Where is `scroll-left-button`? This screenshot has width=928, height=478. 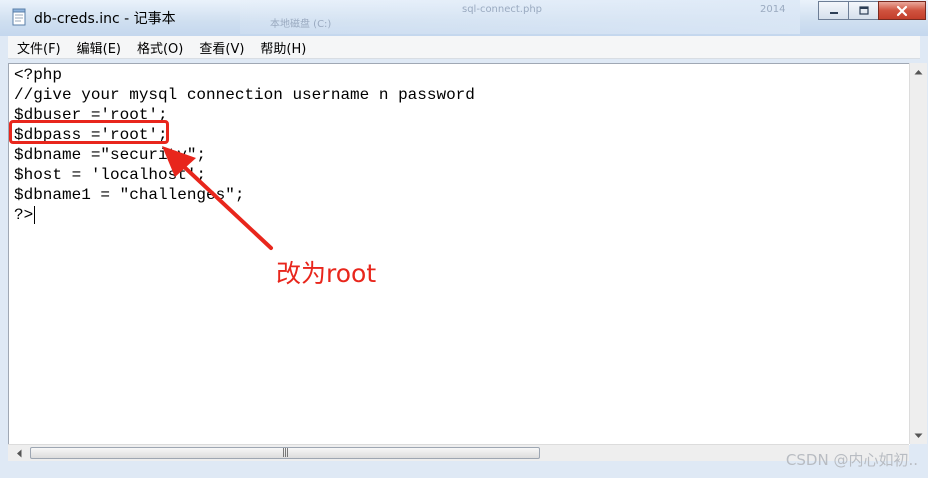 scroll-left-button is located at coordinates (18, 453).